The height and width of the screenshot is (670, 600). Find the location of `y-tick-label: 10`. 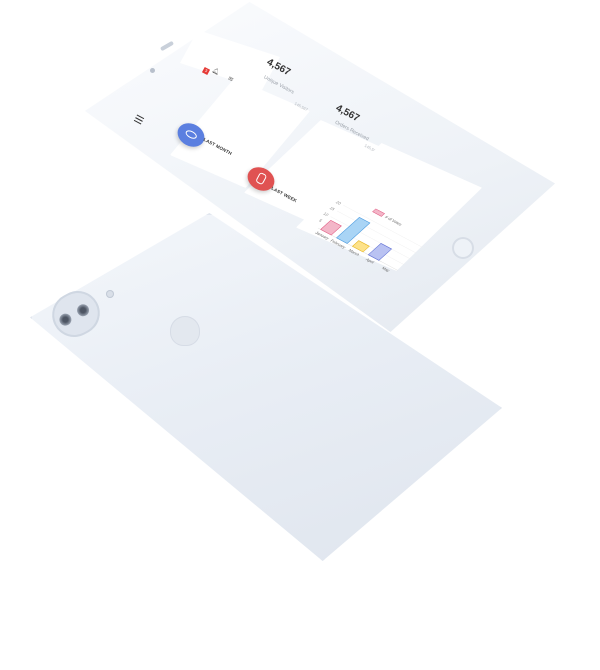

y-tick-label: 10 is located at coordinates (326, 214).